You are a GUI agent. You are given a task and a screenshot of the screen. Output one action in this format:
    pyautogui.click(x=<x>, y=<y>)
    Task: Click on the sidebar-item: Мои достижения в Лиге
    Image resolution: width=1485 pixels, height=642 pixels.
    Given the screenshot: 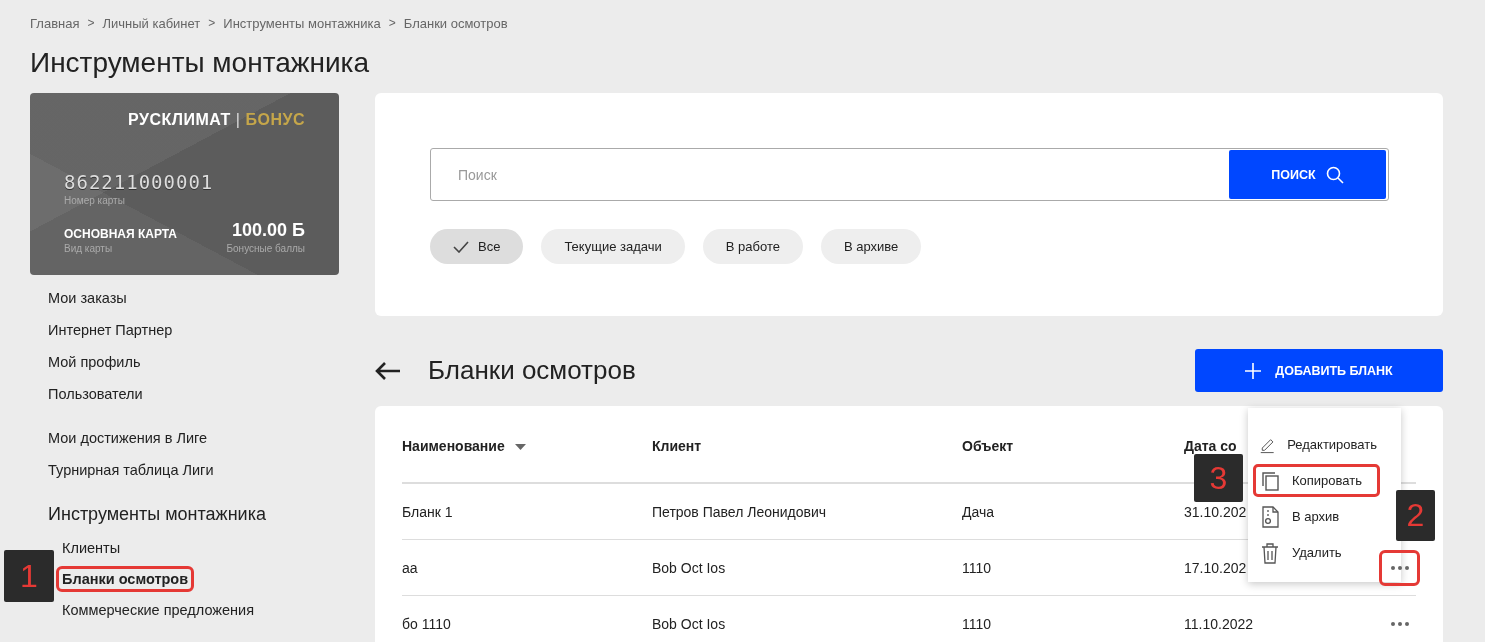 What is the action you would take?
    pyautogui.click(x=128, y=438)
    